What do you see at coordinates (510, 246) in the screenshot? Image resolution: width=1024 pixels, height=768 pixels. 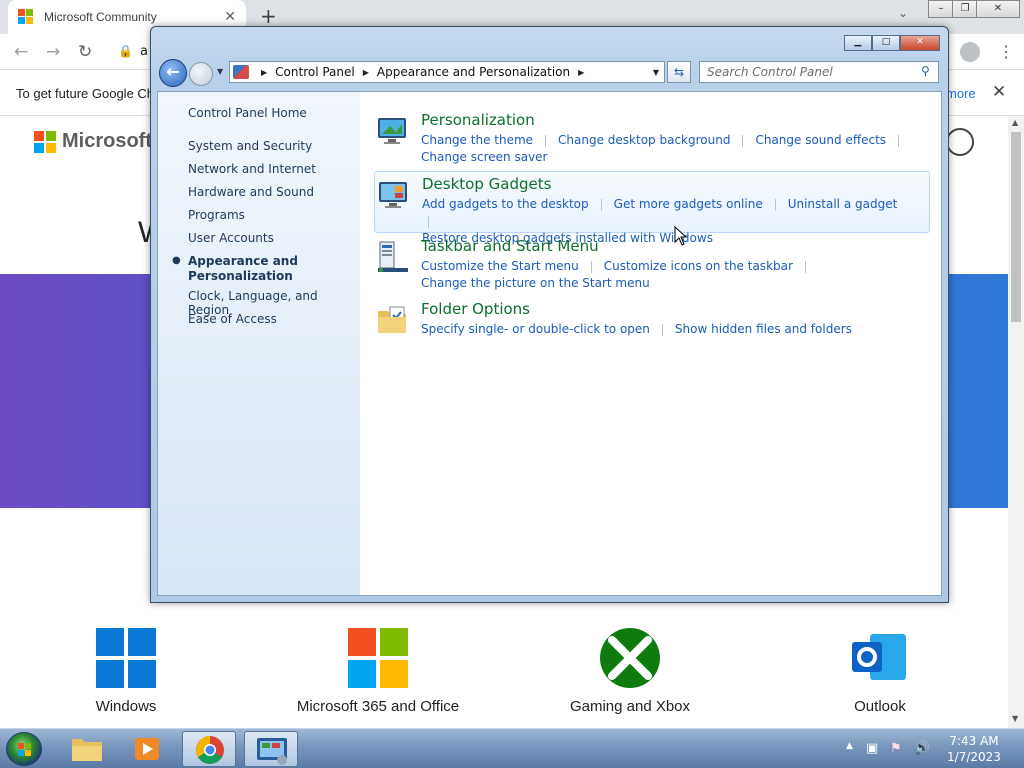 I see `category-title: Taskbar and Start Menu` at bounding box center [510, 246].